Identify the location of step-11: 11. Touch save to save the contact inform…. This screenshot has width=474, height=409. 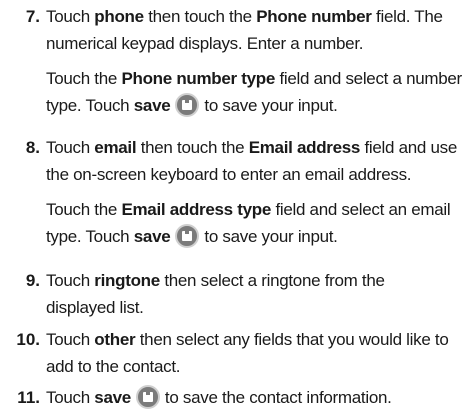
(237, 396).